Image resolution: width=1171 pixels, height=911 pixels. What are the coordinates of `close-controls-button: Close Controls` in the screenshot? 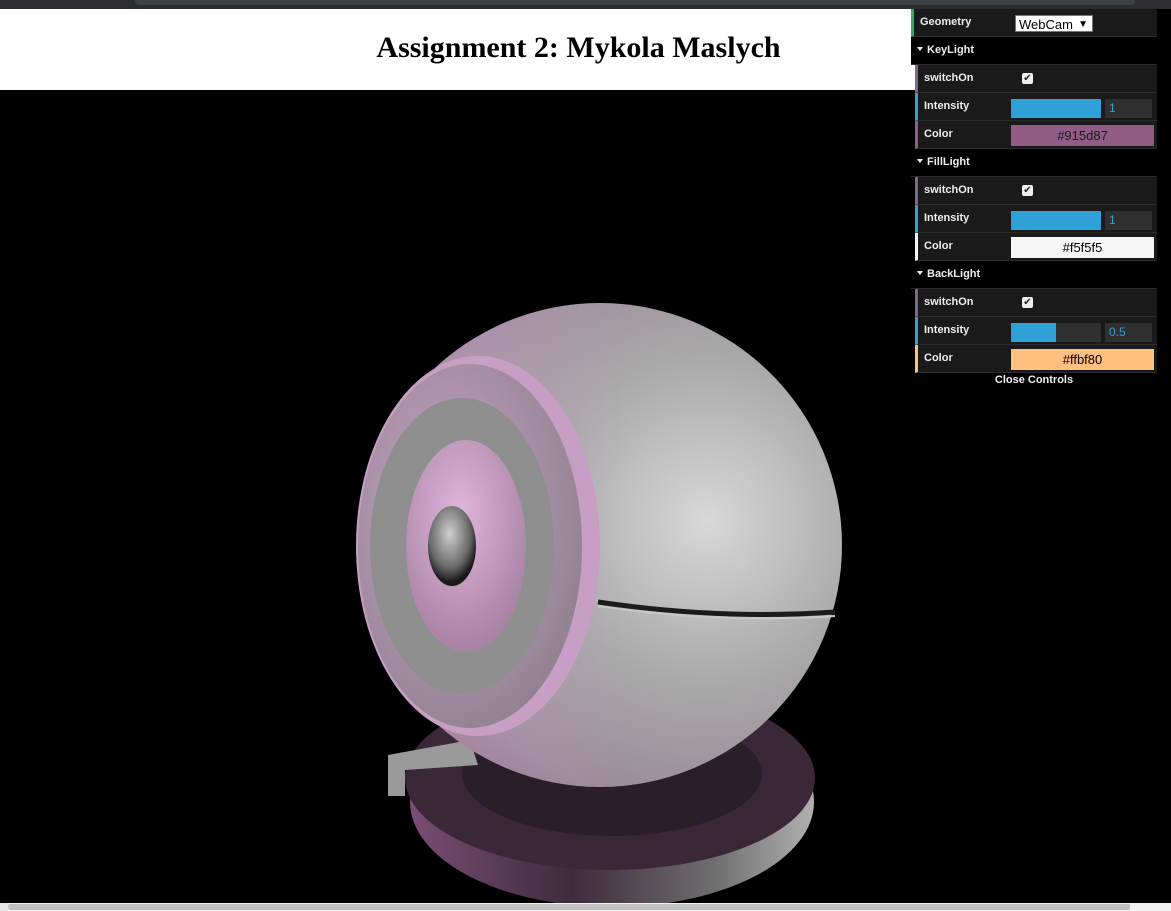 It's located at (1034, 380).